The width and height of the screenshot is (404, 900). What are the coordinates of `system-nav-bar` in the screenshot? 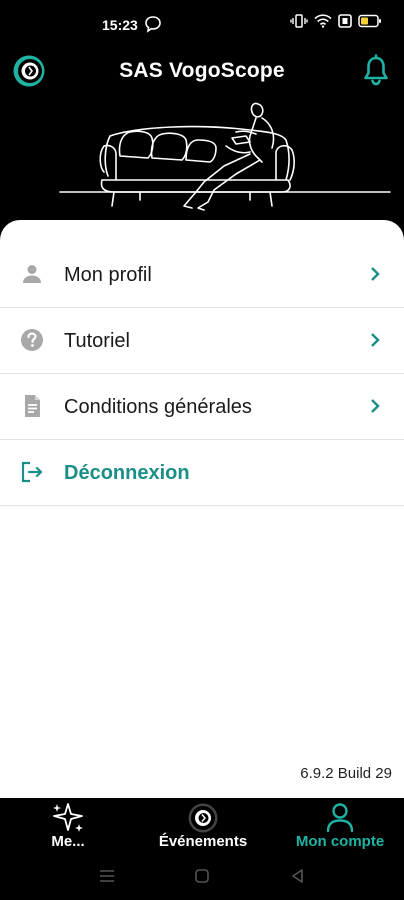 It's located at (202, 878).